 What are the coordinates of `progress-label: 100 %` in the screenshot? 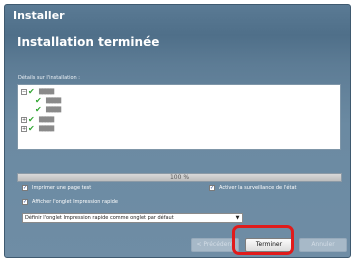 It's located at (179, 177).